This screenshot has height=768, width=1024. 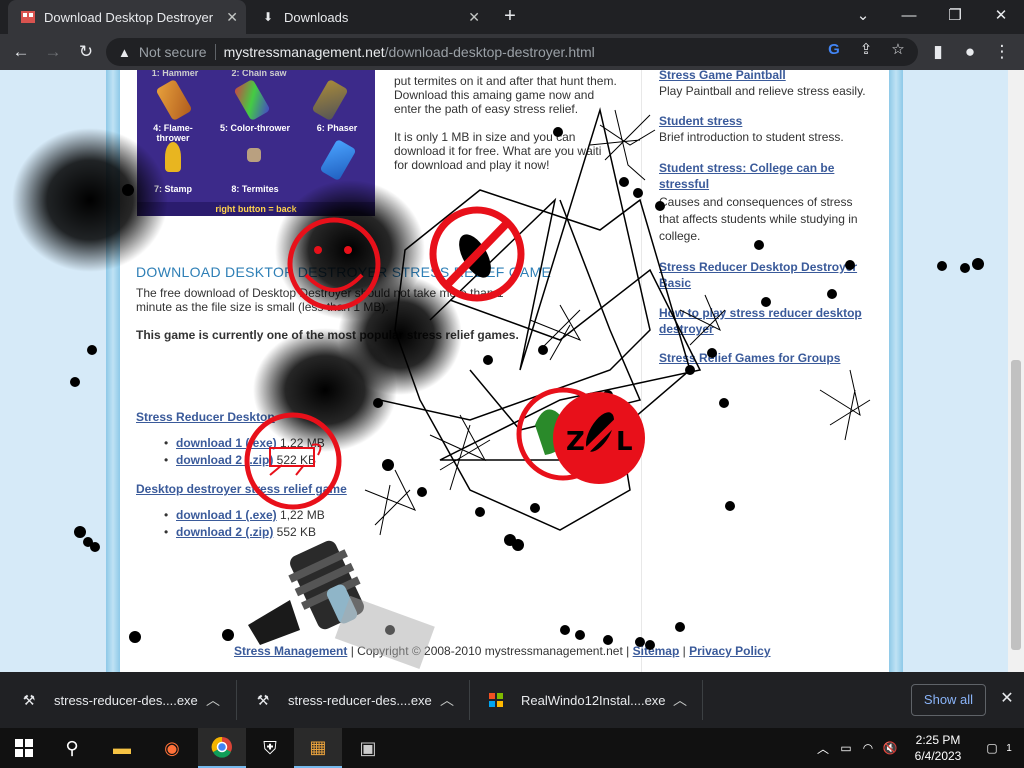 I want to click on download-list-item: download 2 (.zip) 522 KB, so click(x=240, y=460).